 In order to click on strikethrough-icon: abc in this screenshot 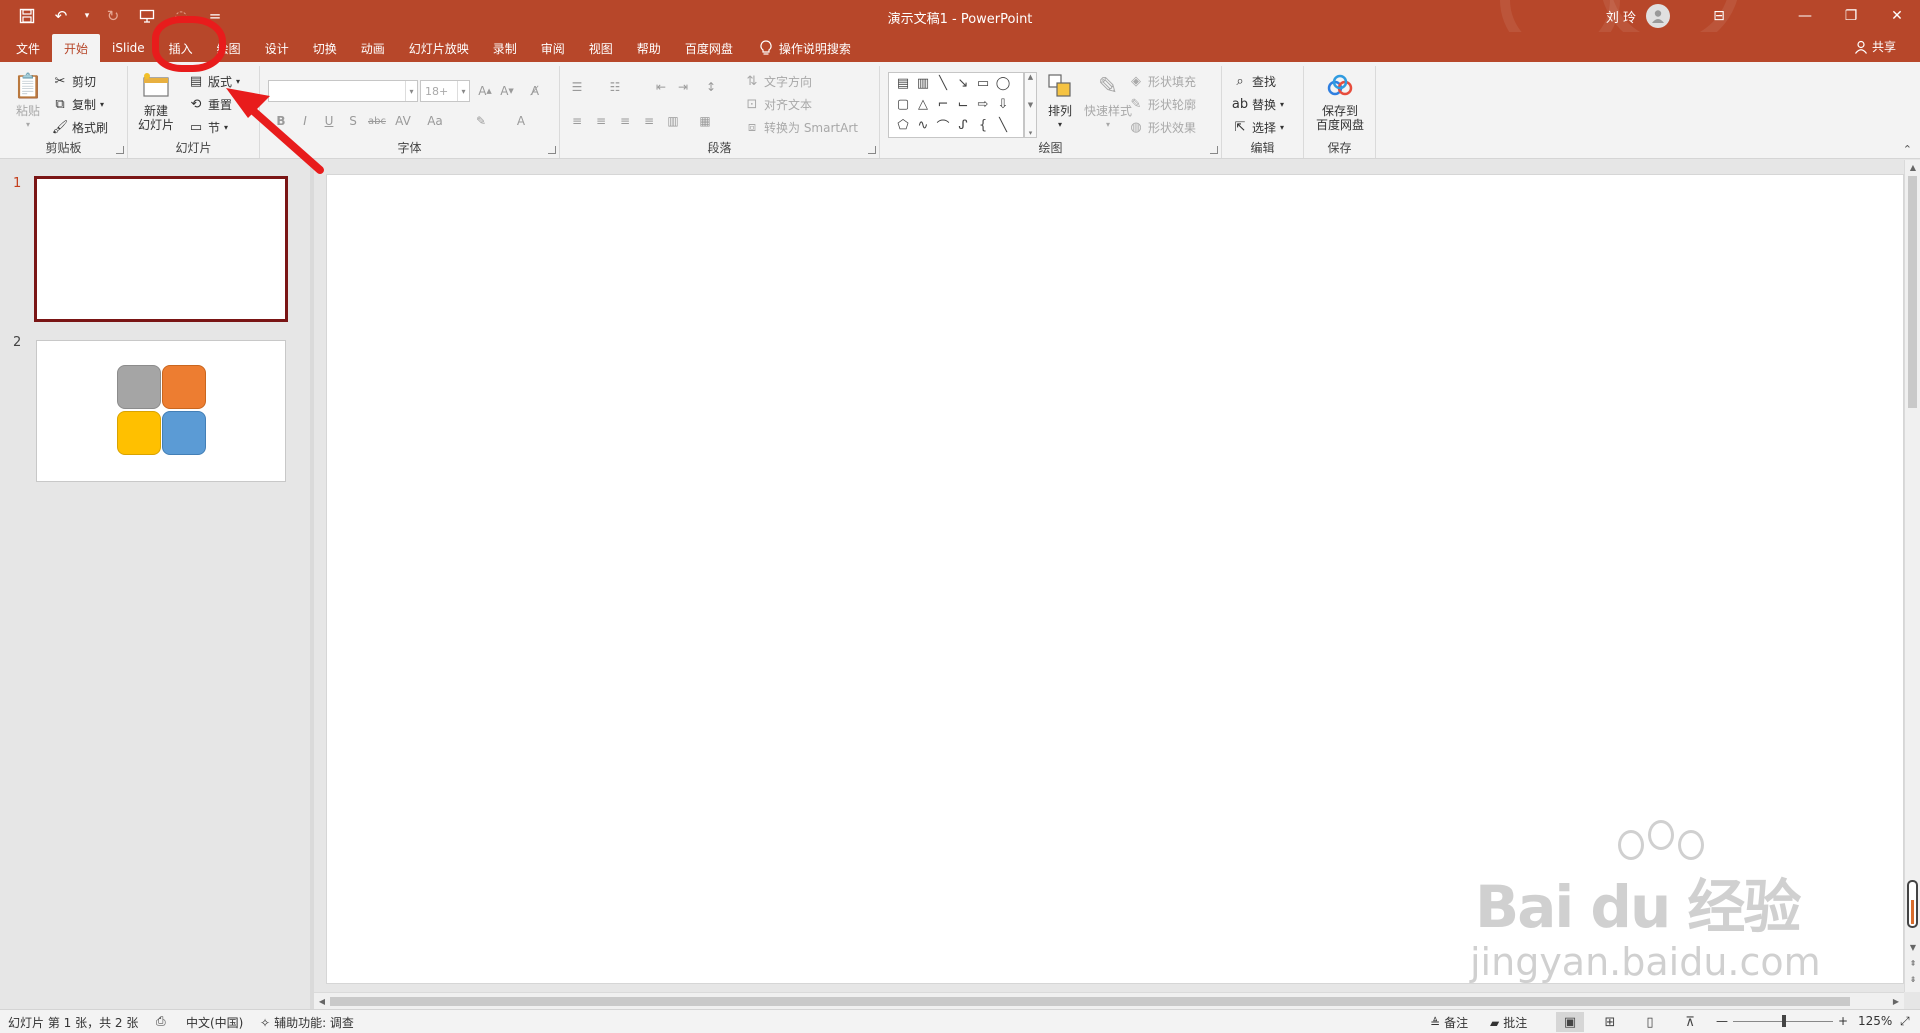, I will do `click(377, 121)`.